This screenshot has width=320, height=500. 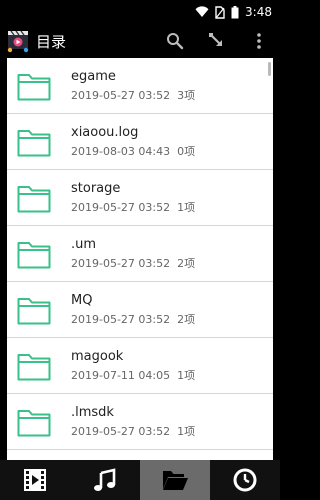 I want to click on file-row: magook 2019-07-11 04:05 1项, so click(x=140, y=366).